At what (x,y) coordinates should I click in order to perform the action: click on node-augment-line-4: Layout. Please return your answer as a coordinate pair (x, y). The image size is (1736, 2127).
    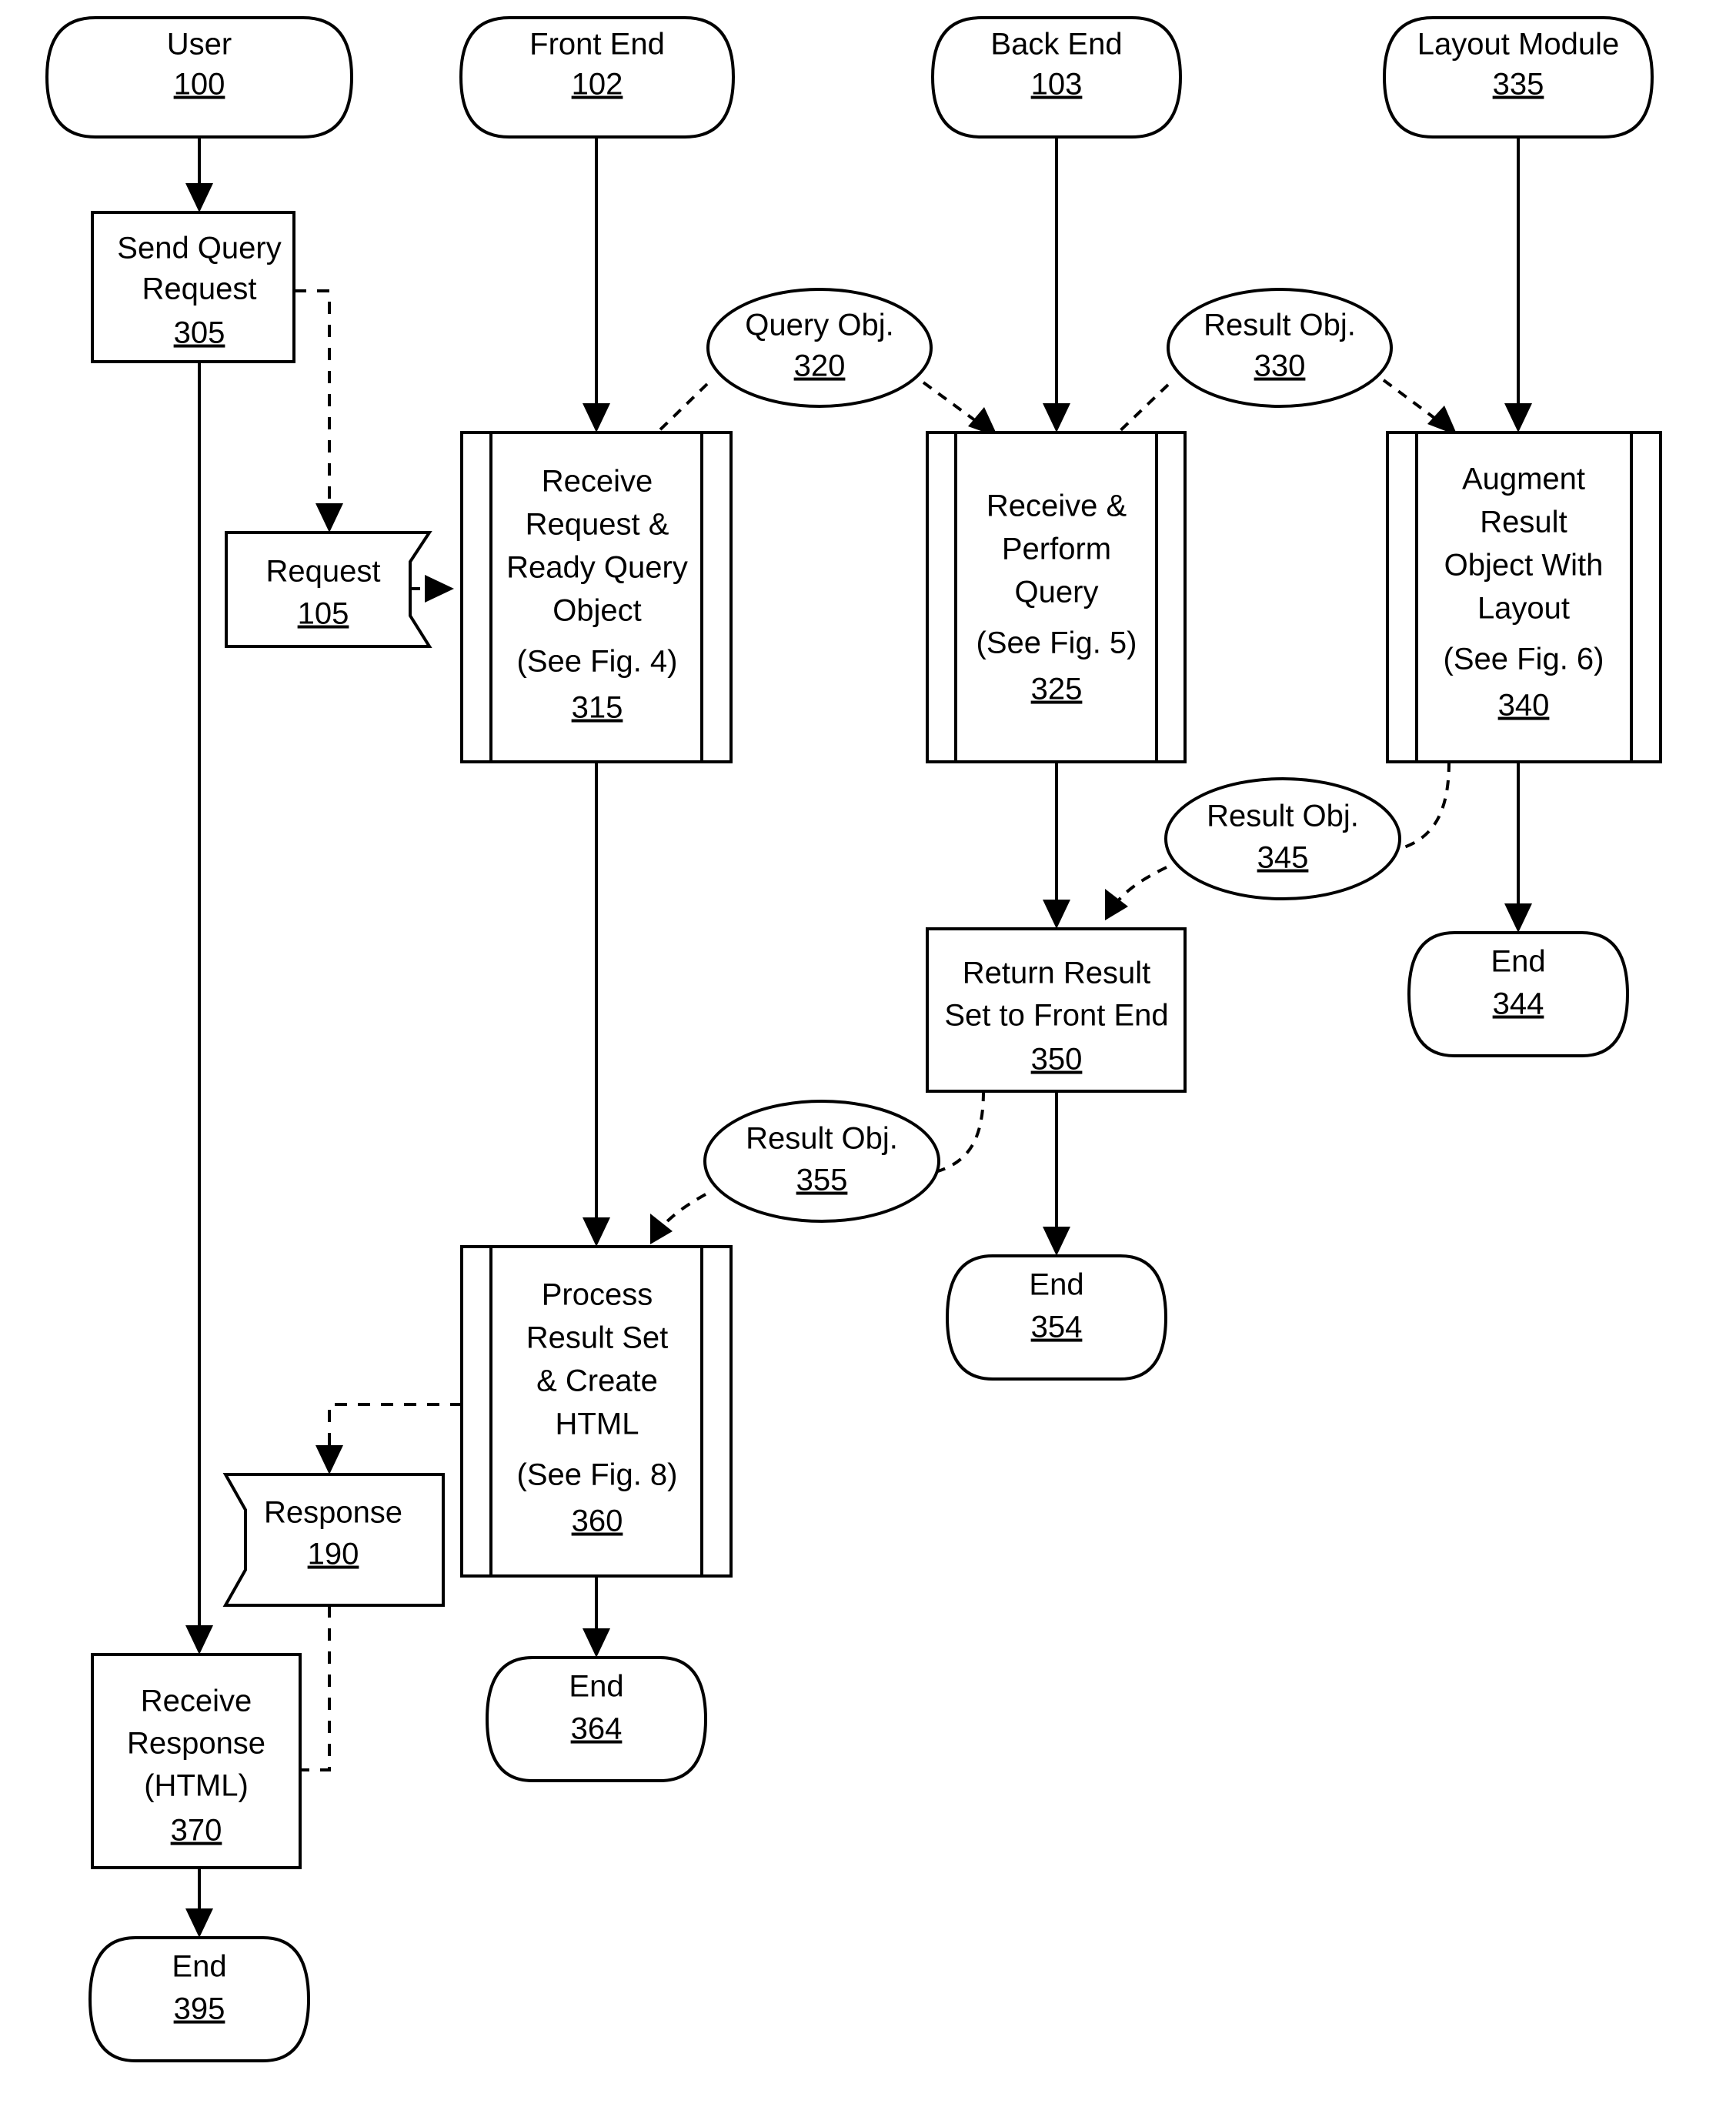
    Looking at the image, I should click on (1523, 609).